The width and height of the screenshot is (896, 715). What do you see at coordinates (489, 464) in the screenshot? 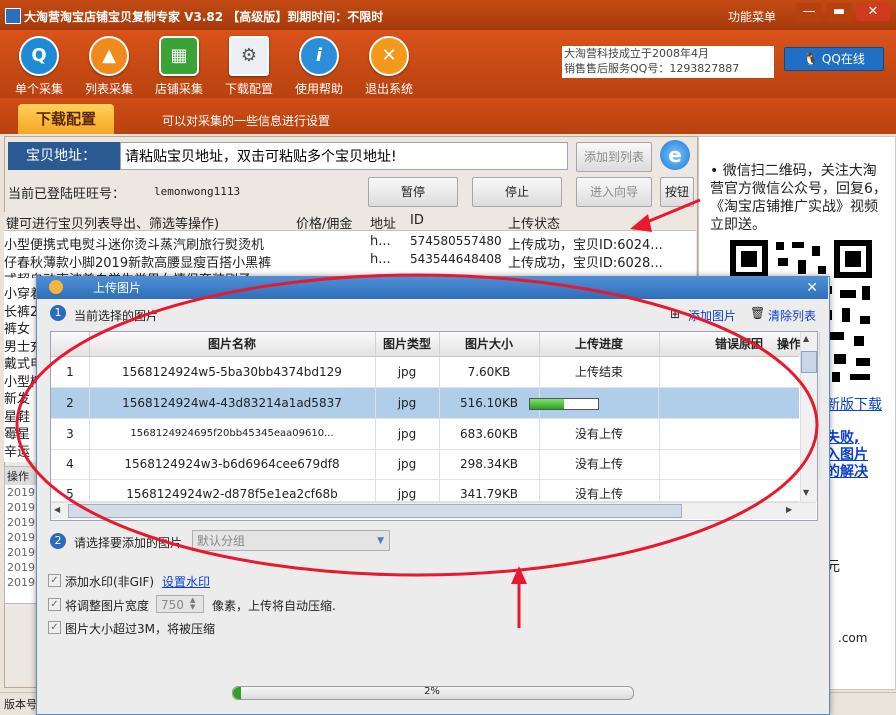
I see `image-size: 298.34KB` at bounding box center [489, 464].